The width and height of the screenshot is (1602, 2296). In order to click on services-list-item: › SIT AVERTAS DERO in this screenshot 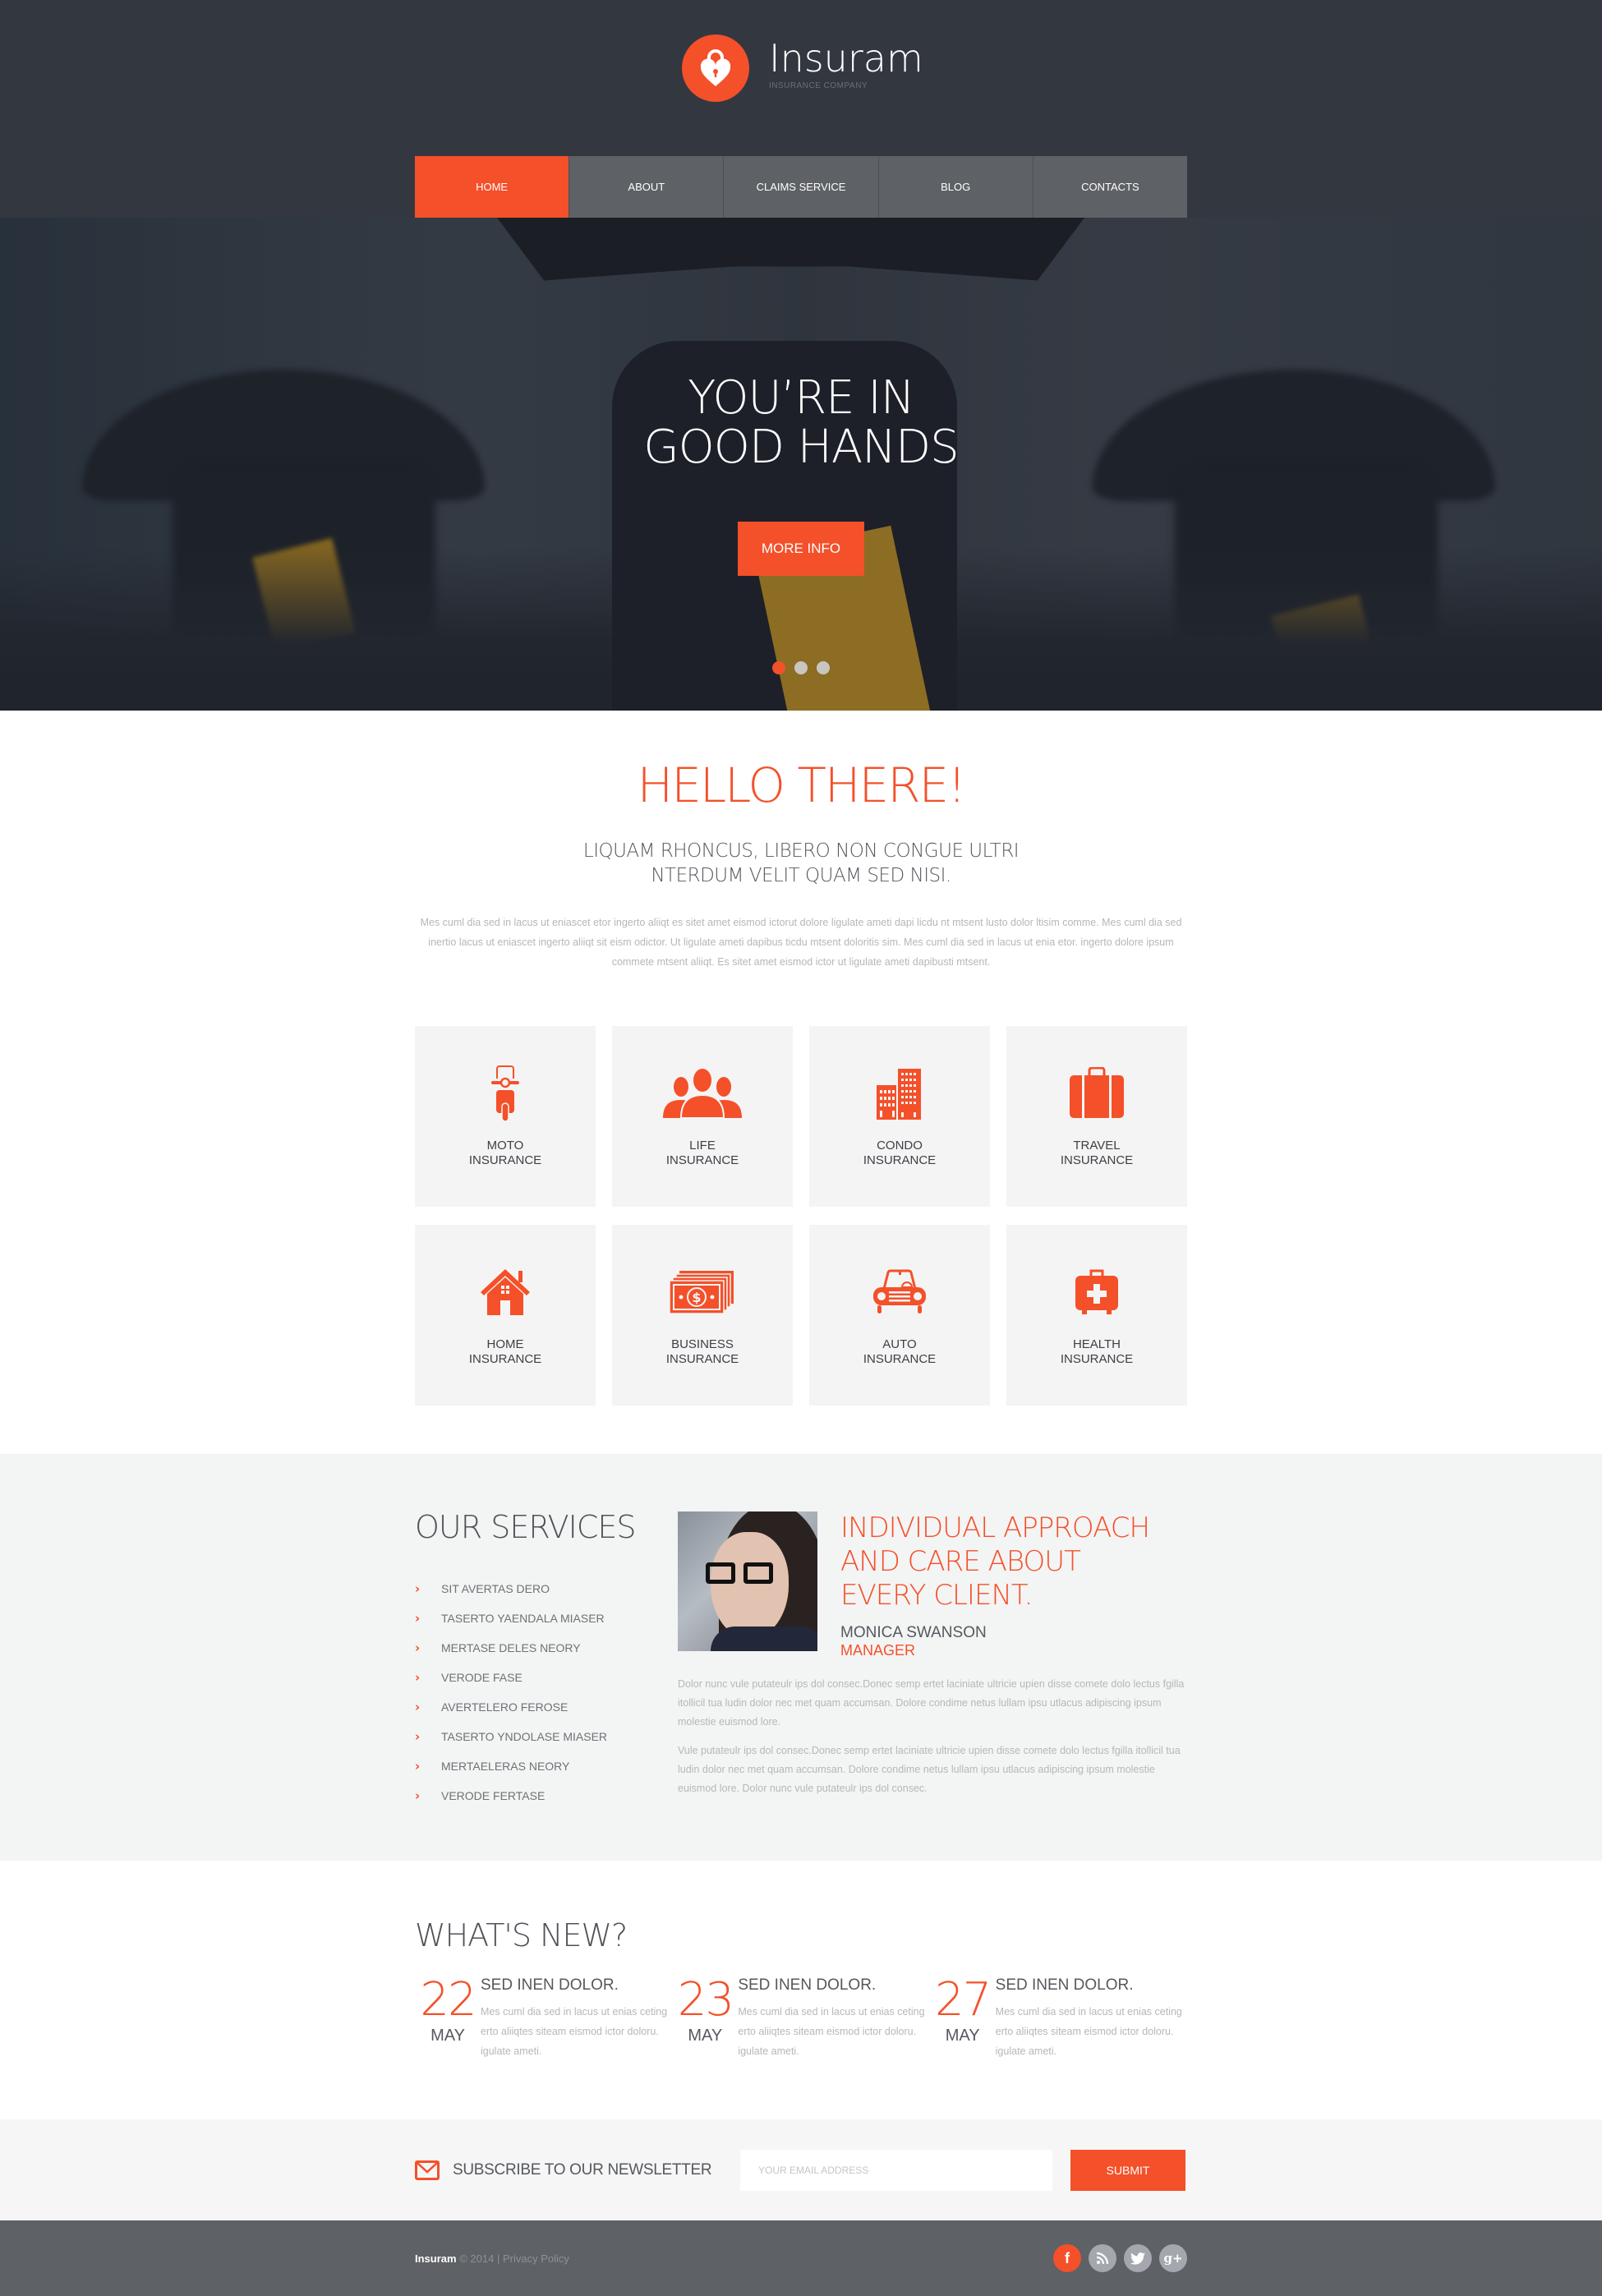, I will do `click(546, 1589)`.